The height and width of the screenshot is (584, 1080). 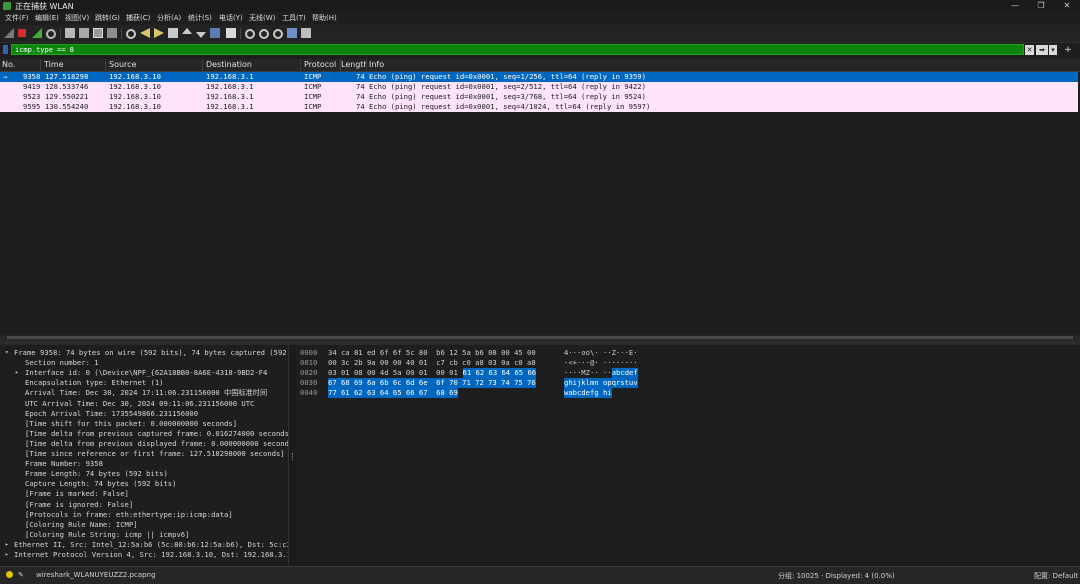 I want to click on menu-view: 视图(V), so click(x=77, y=18).